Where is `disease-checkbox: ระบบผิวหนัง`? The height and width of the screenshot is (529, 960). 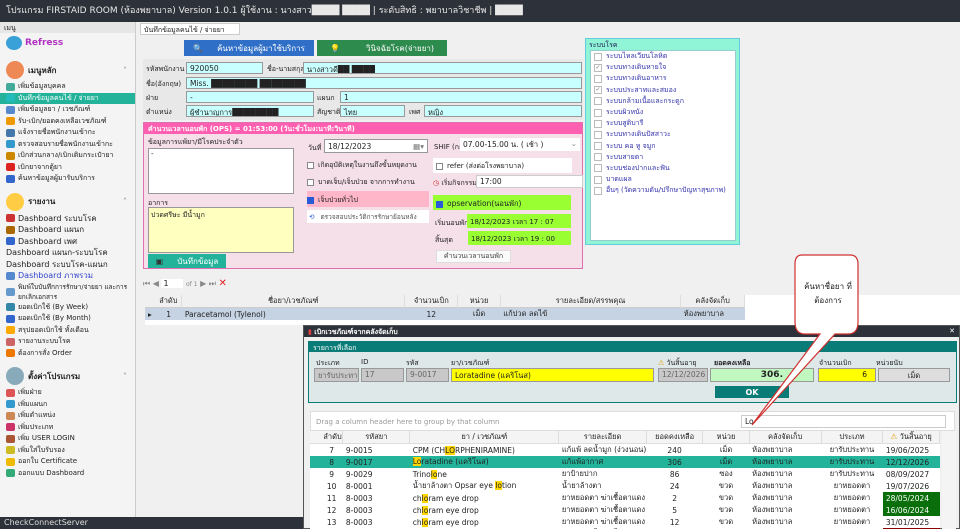 disease-checkbox: ระบบผิวหนัง is located at coordinates (663, 112).